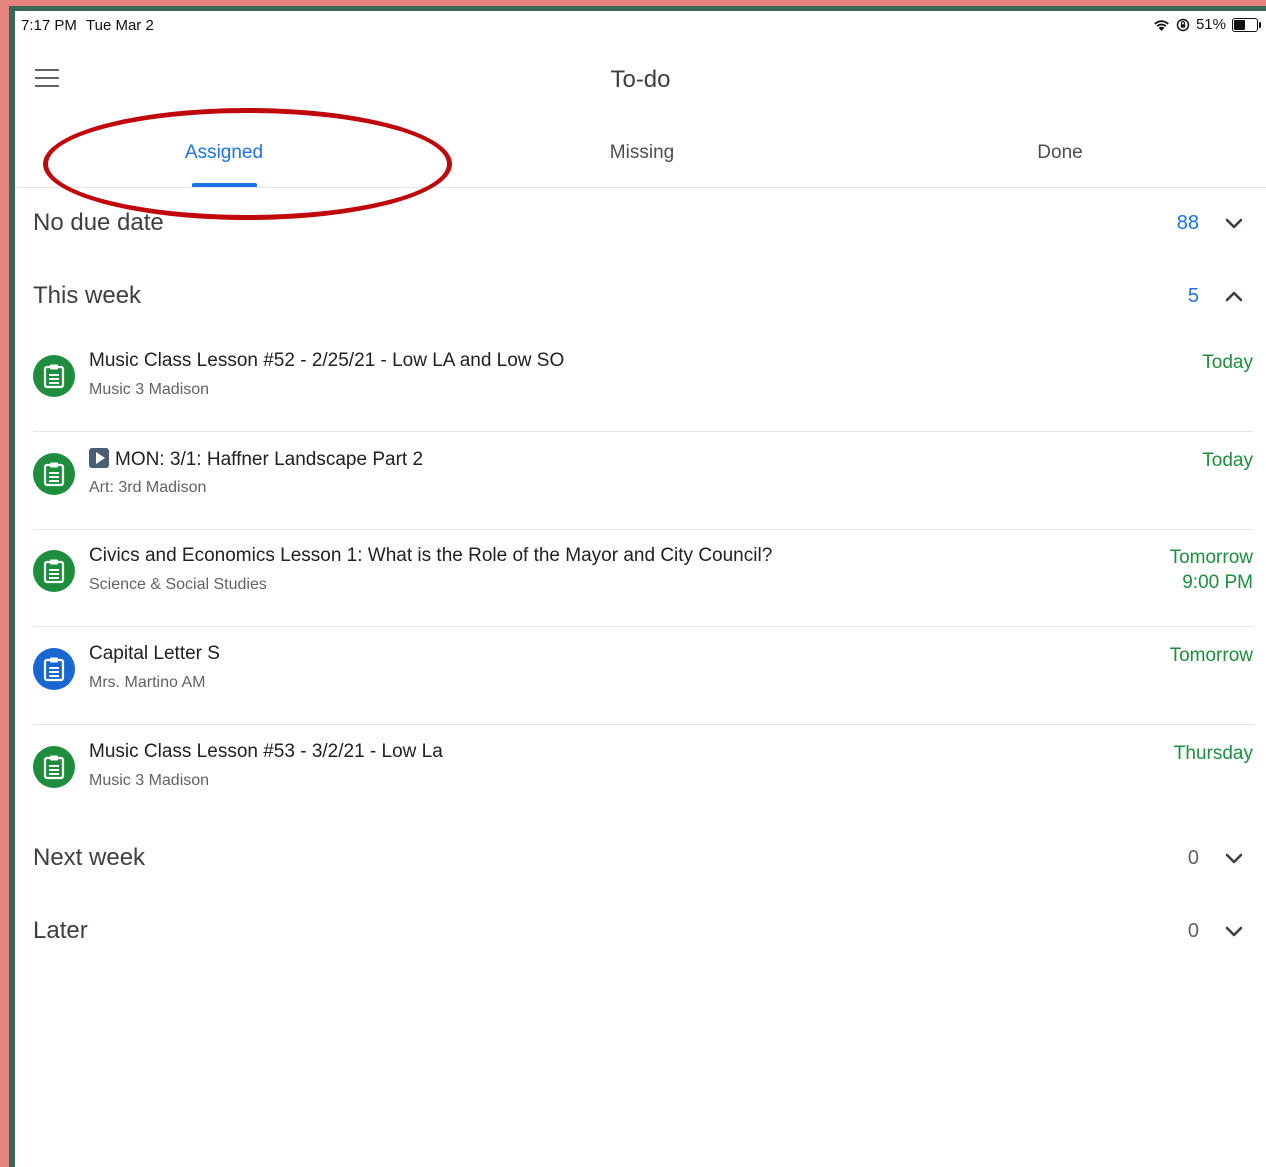 This screenshot has width=1266, height=1167. I want to click on tab-assigned: Assigned, so click(224, 159).